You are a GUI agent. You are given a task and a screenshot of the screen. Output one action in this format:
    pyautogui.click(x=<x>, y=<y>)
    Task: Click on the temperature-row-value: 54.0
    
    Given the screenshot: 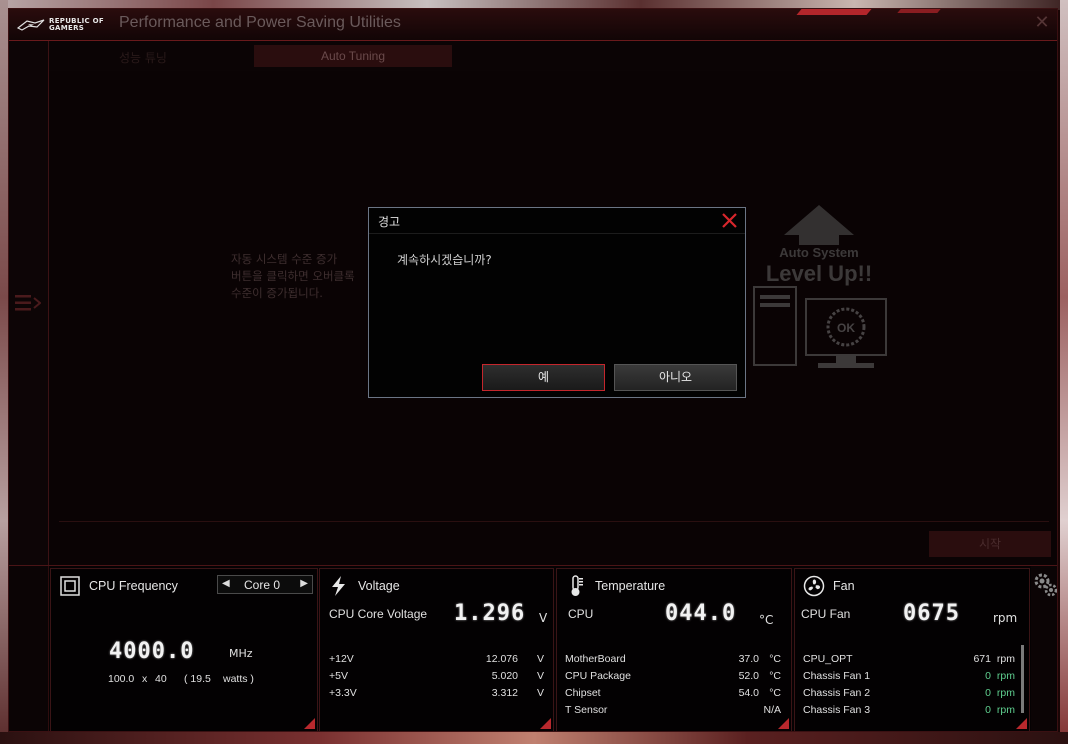 What is the action you would take?
    pyautogui.click(x=748, y=693)
    